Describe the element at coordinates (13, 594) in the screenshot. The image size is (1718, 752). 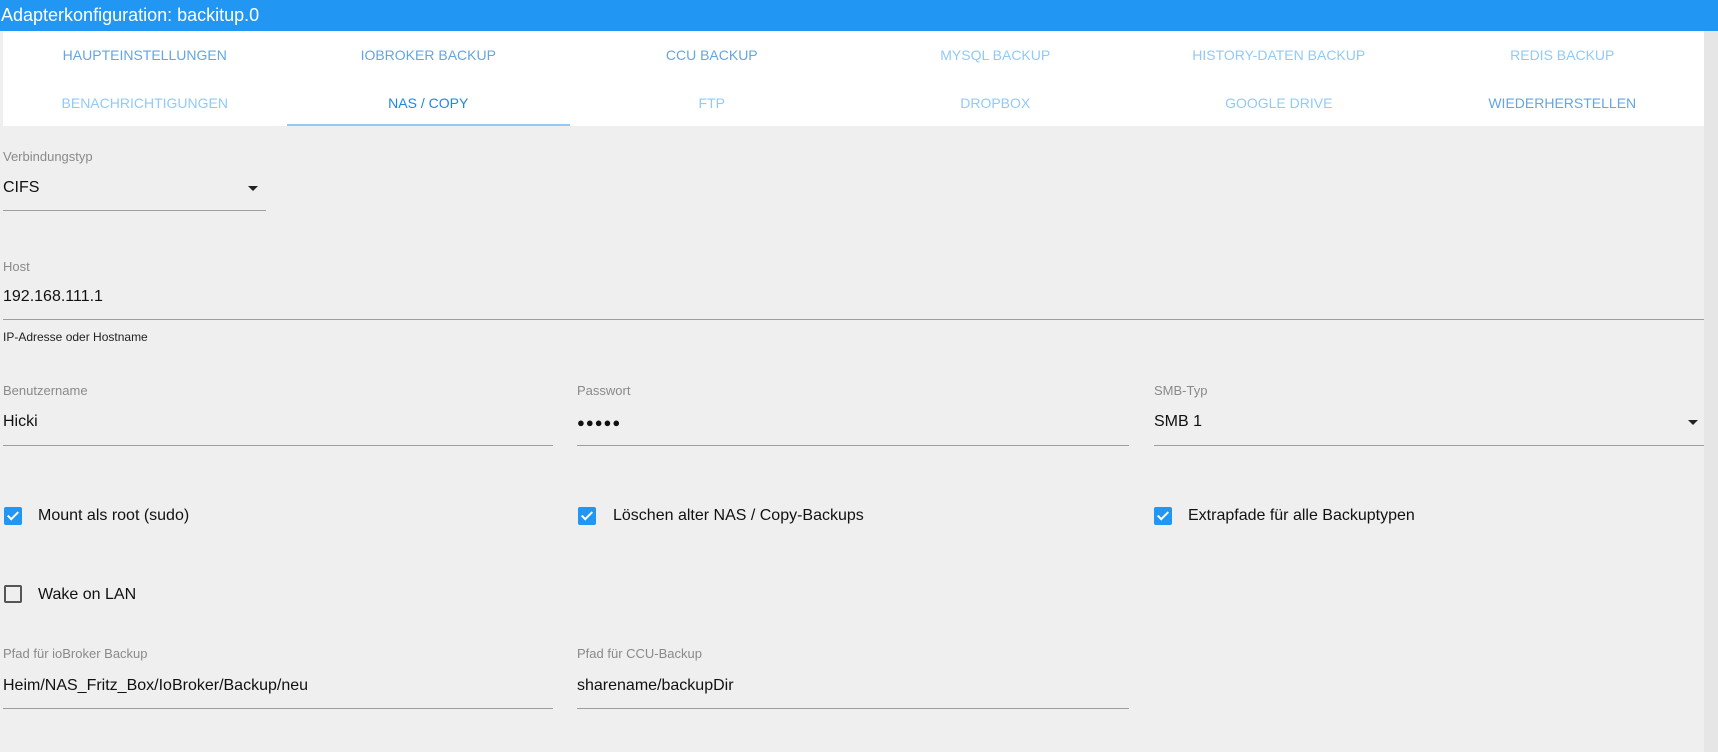
I see `wake-on-lan-checkbox` at that location.